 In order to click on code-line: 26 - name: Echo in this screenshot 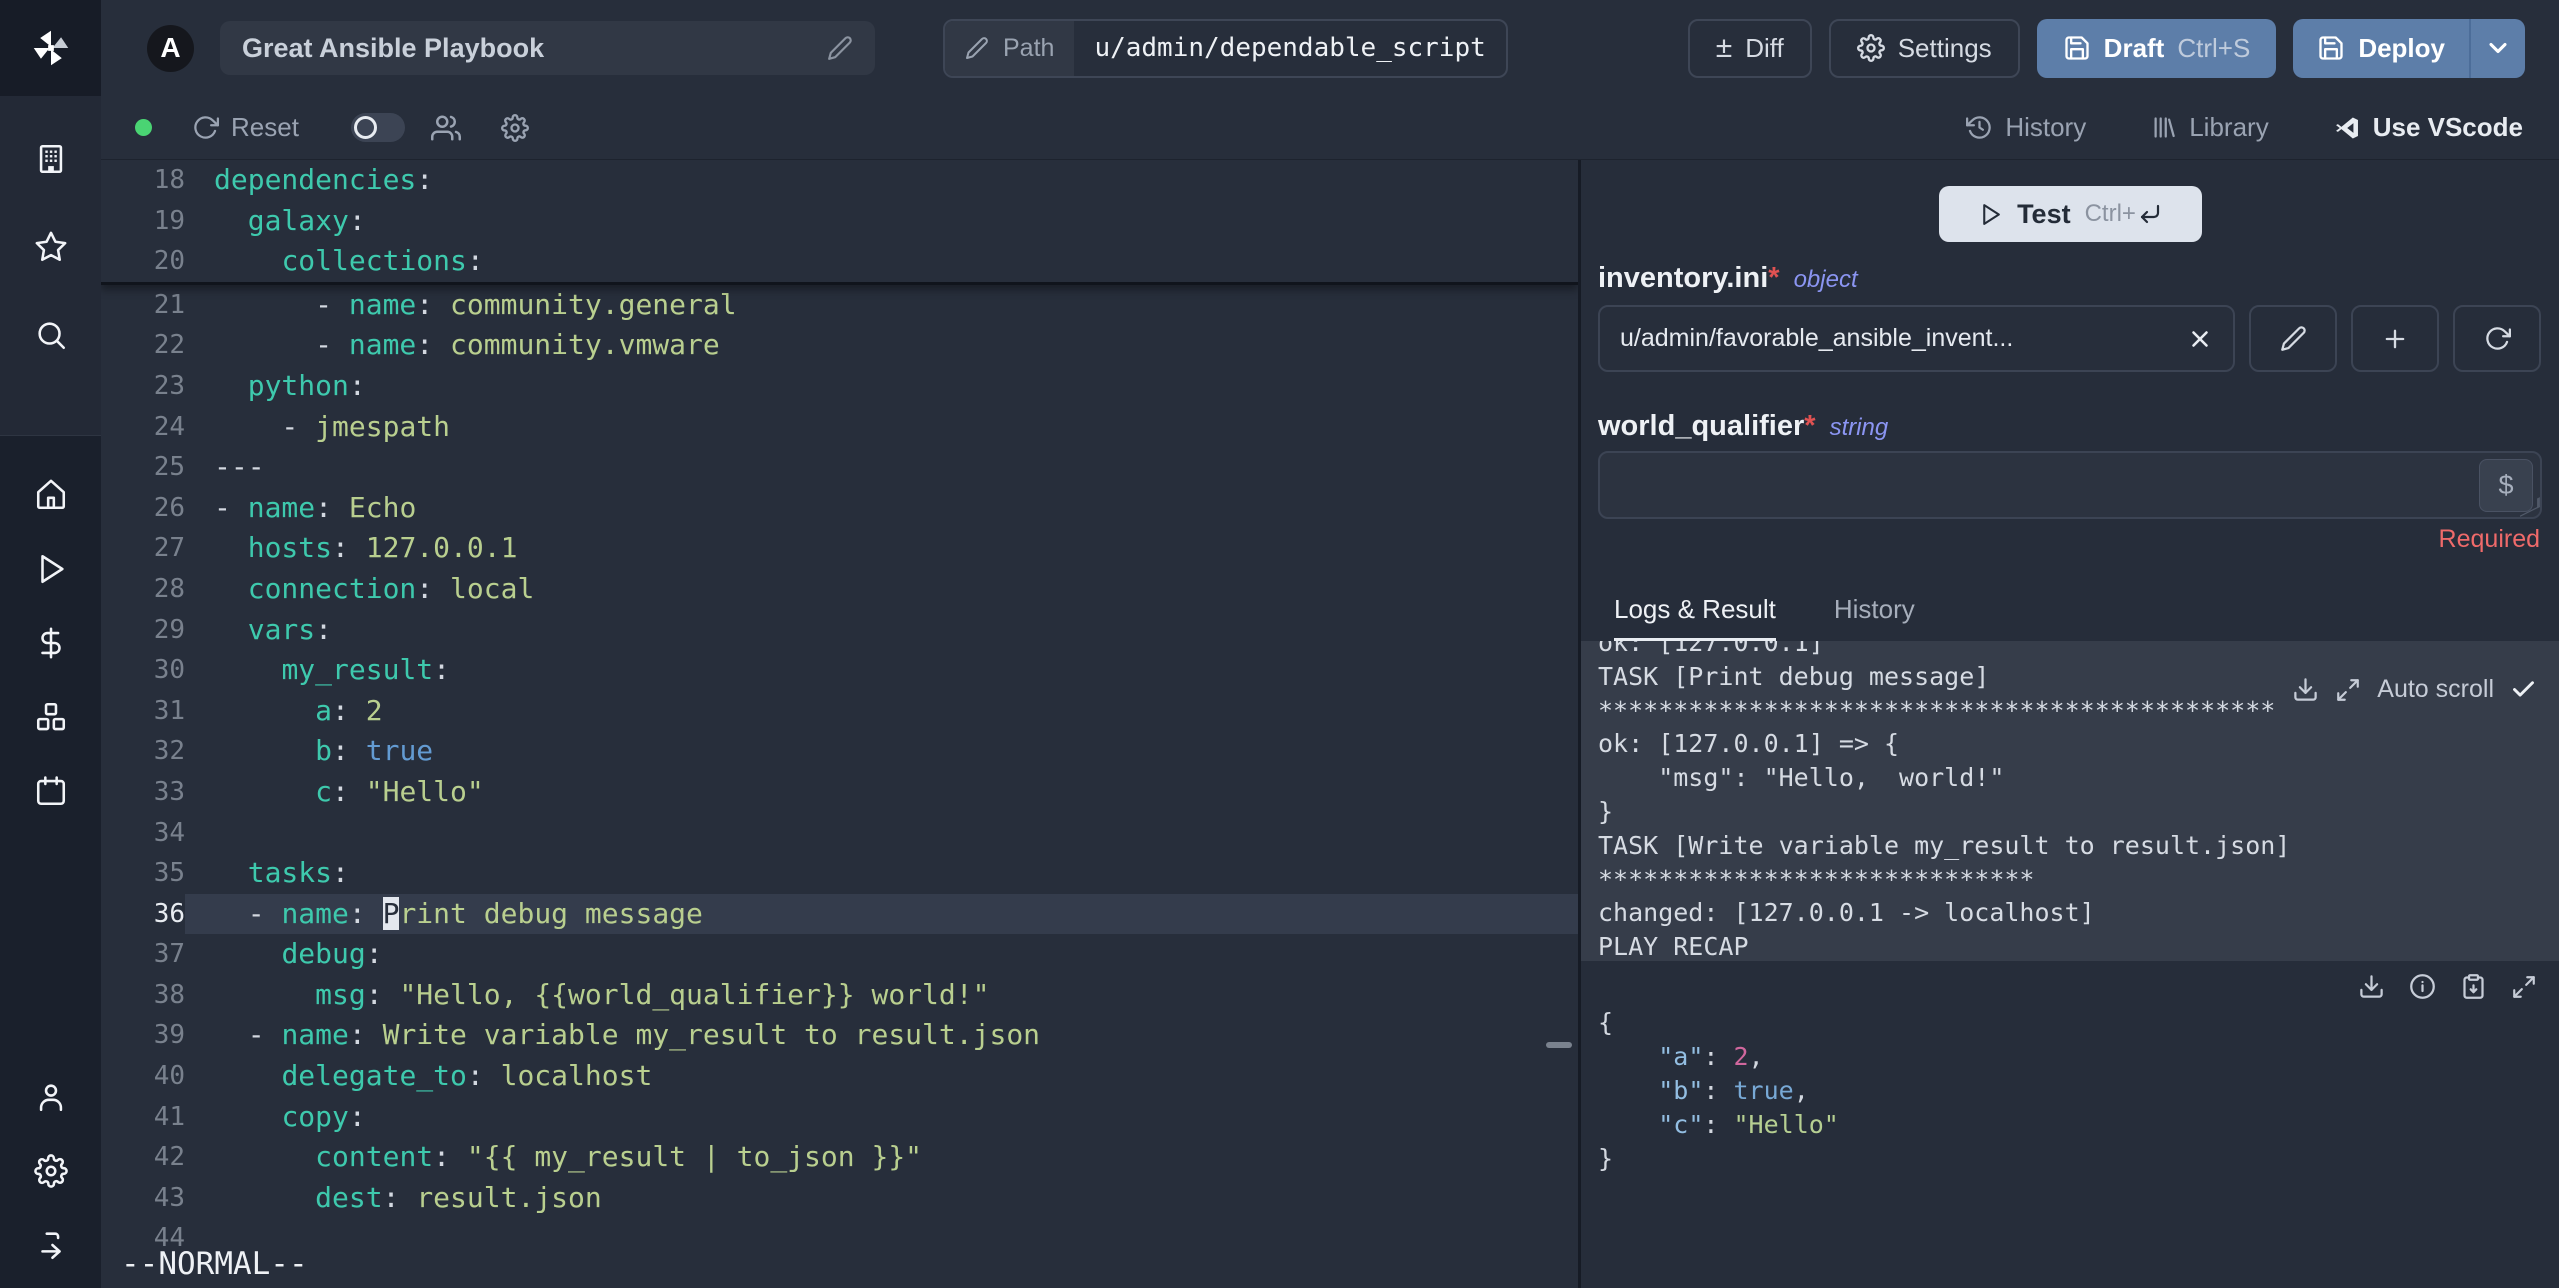, I will do `click(839, 508)`.